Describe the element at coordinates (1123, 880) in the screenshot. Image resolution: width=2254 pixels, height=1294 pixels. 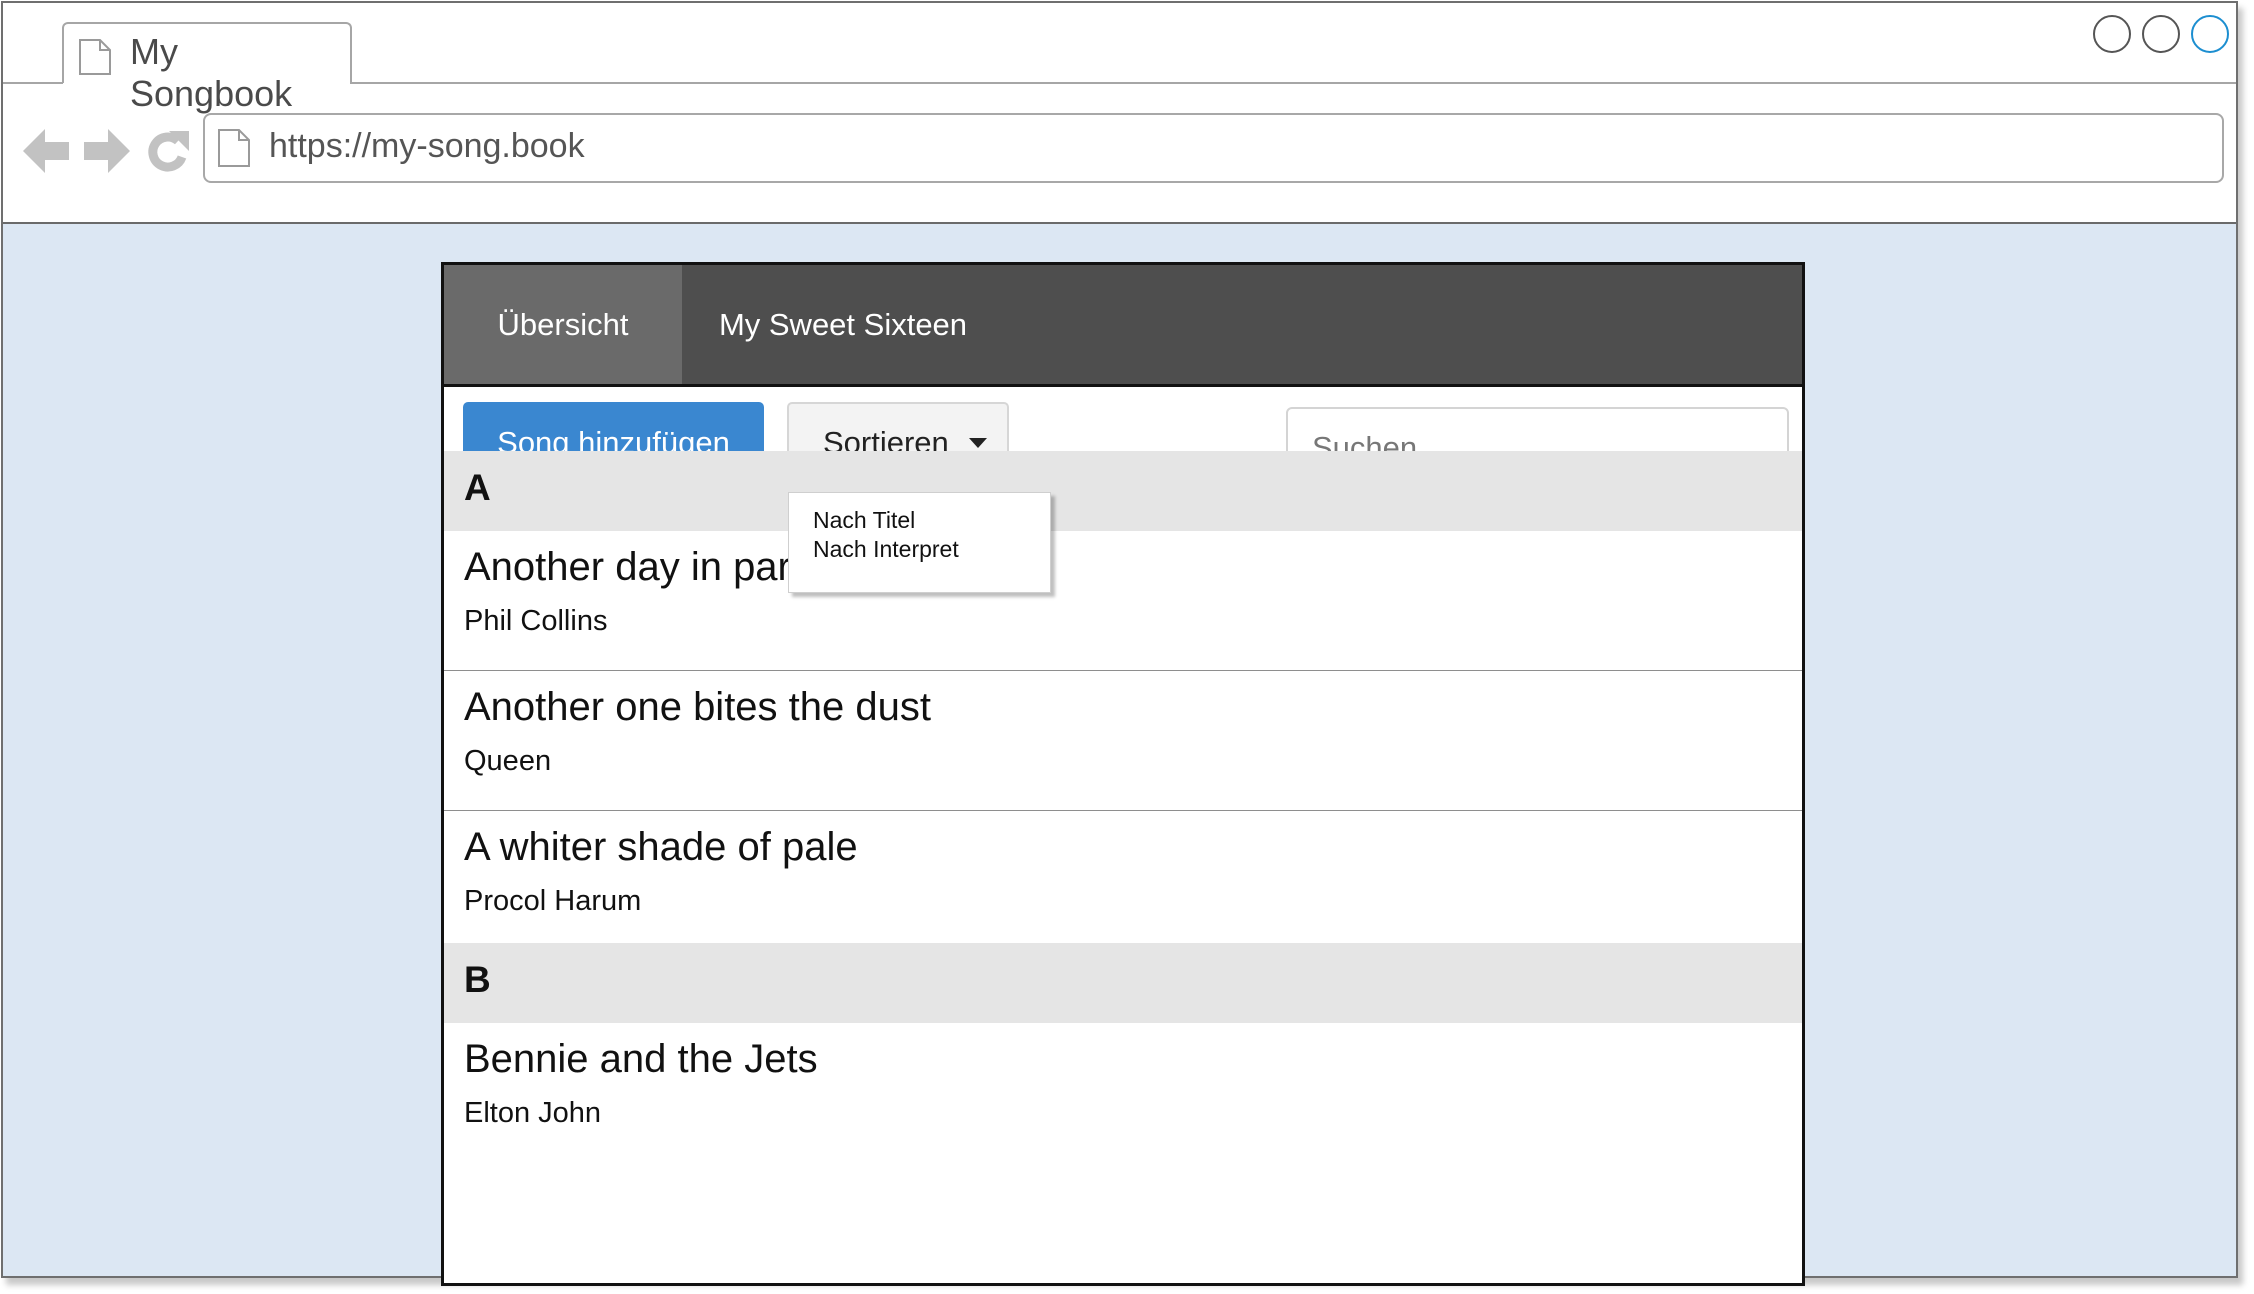
I see `song-list-item: A whiter shade of pale Procol Harum` at that location.